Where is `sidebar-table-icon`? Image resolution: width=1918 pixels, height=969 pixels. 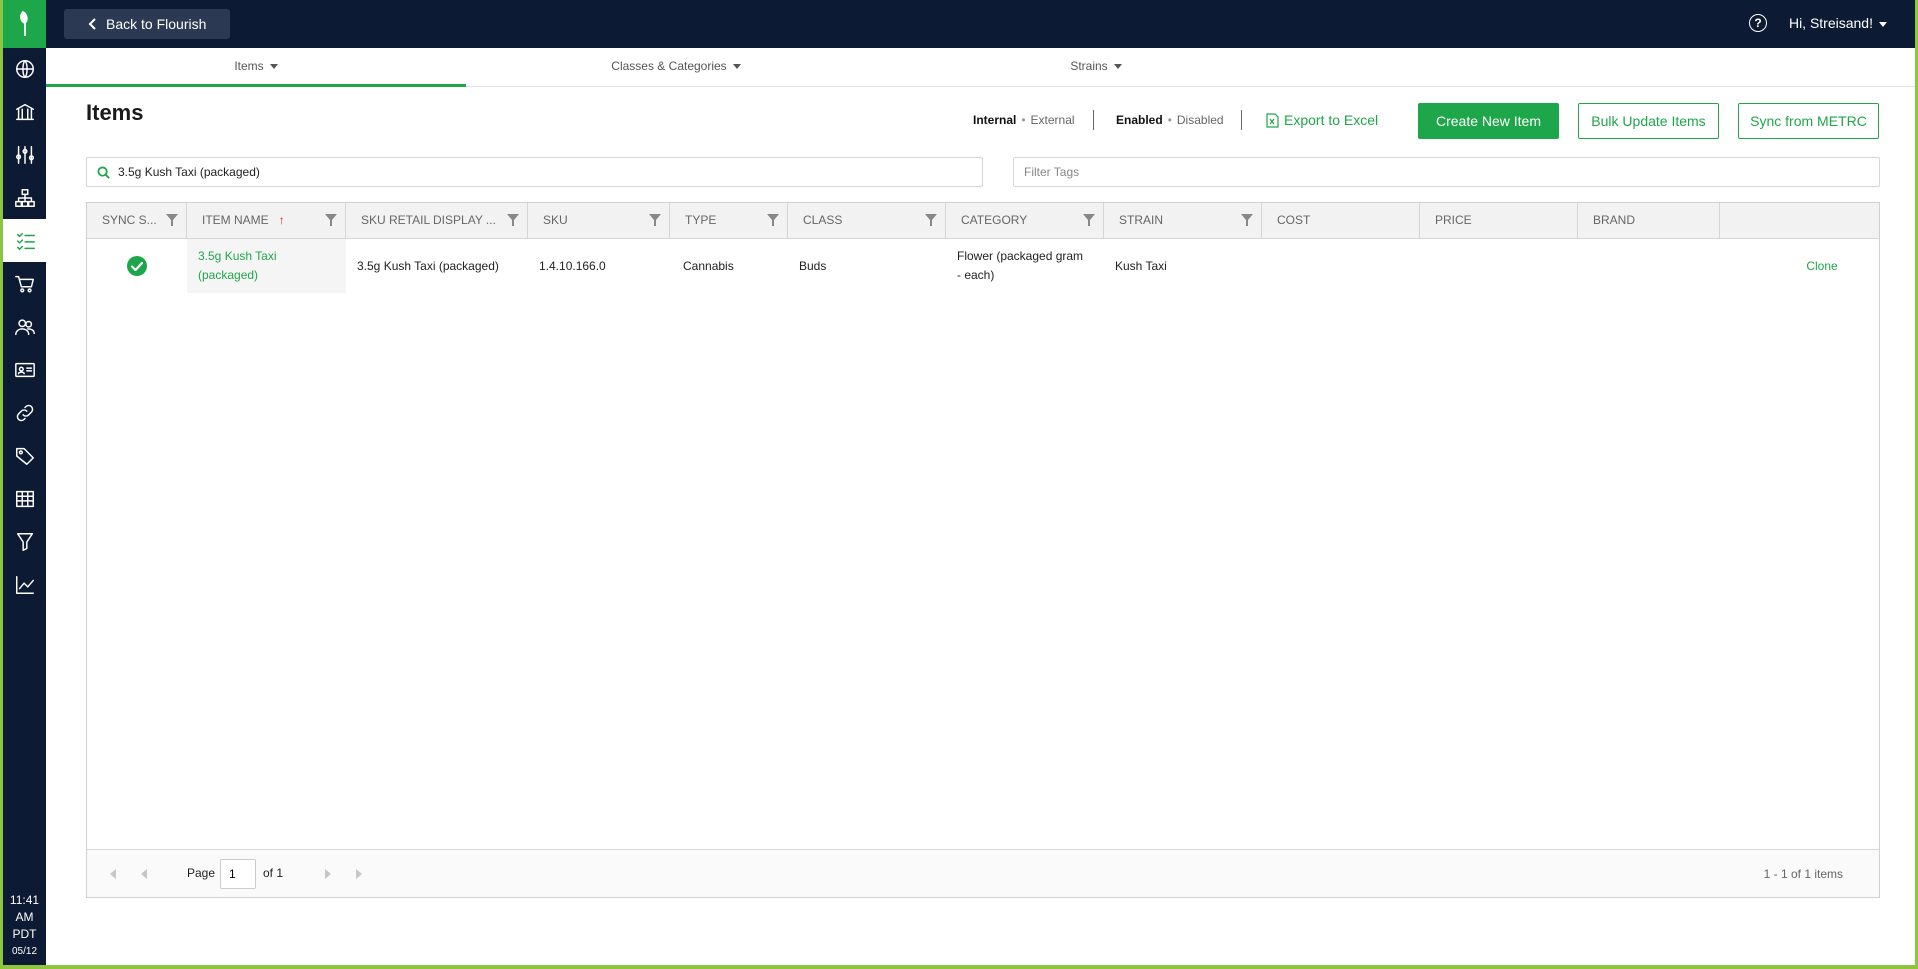
sidebar-table-icon is located at coordinates (24, 498).